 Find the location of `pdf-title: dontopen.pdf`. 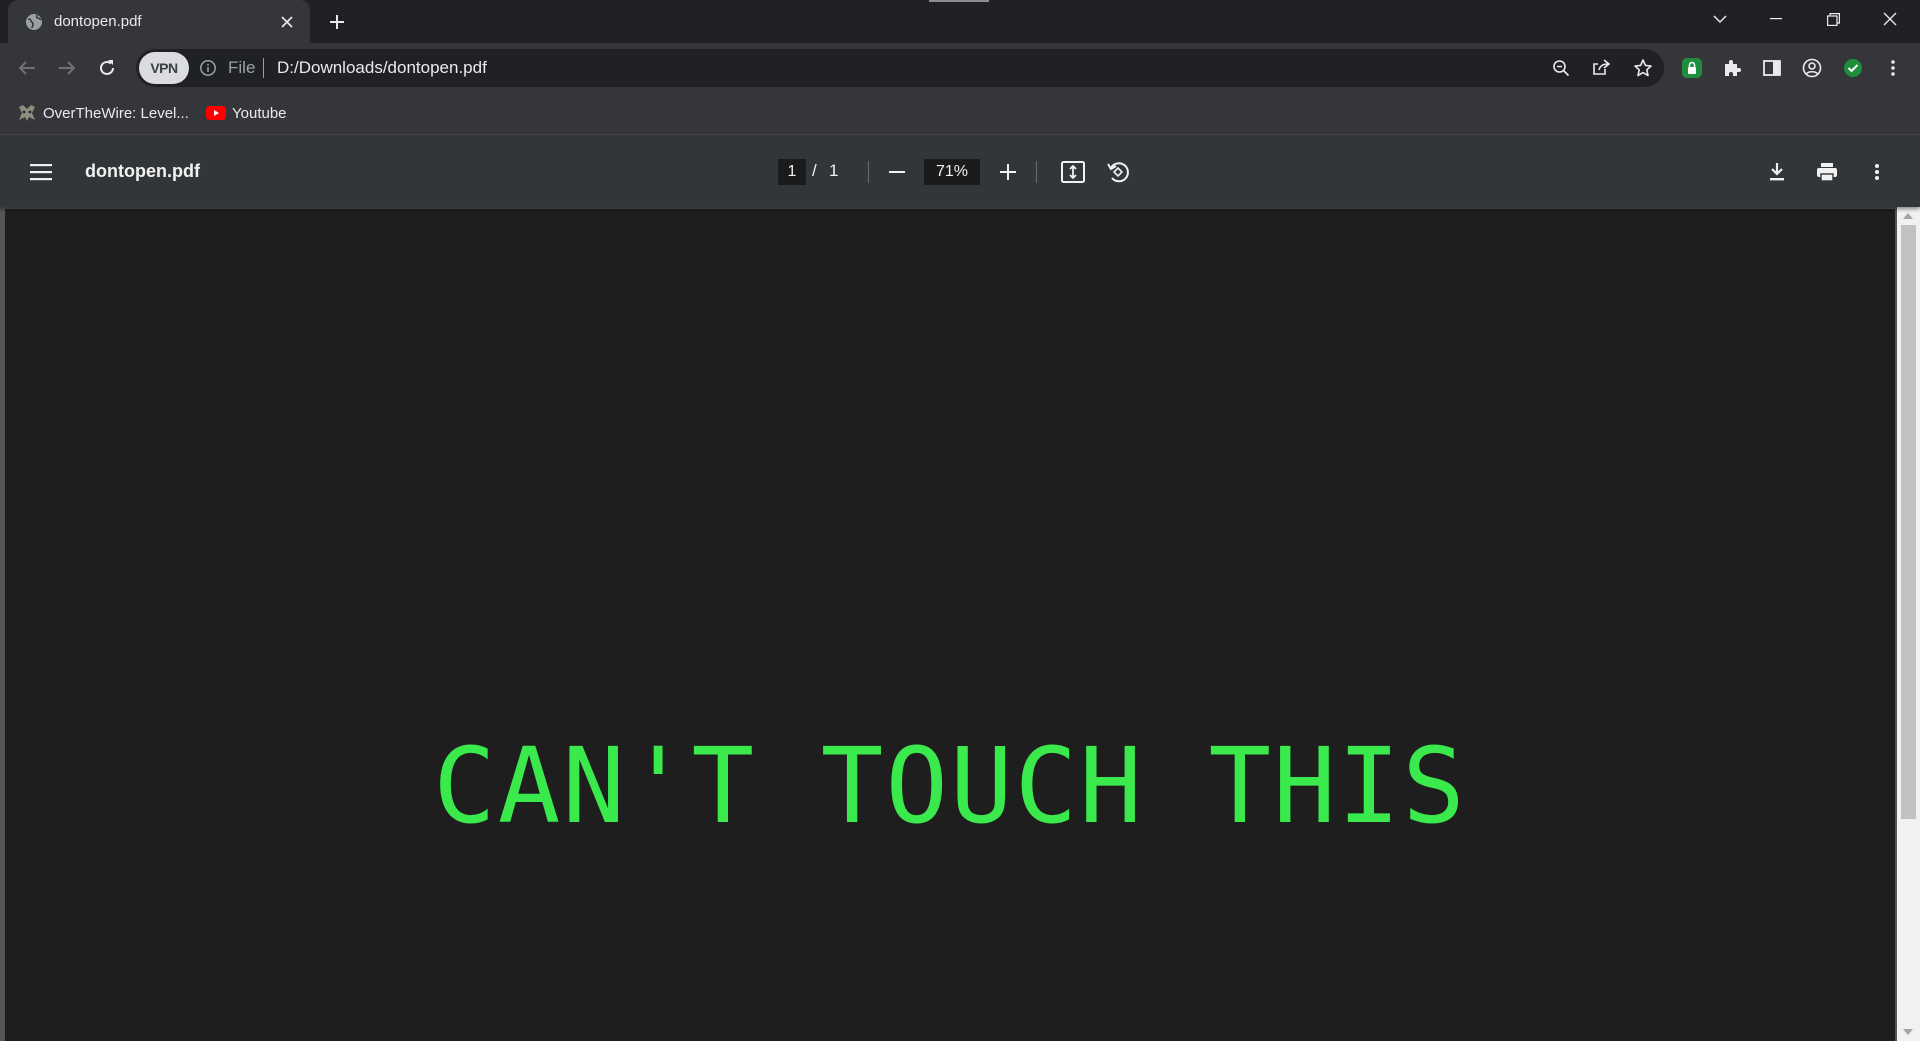

pdf-title: dontopen.pdf is located at coordinates (142, 171).